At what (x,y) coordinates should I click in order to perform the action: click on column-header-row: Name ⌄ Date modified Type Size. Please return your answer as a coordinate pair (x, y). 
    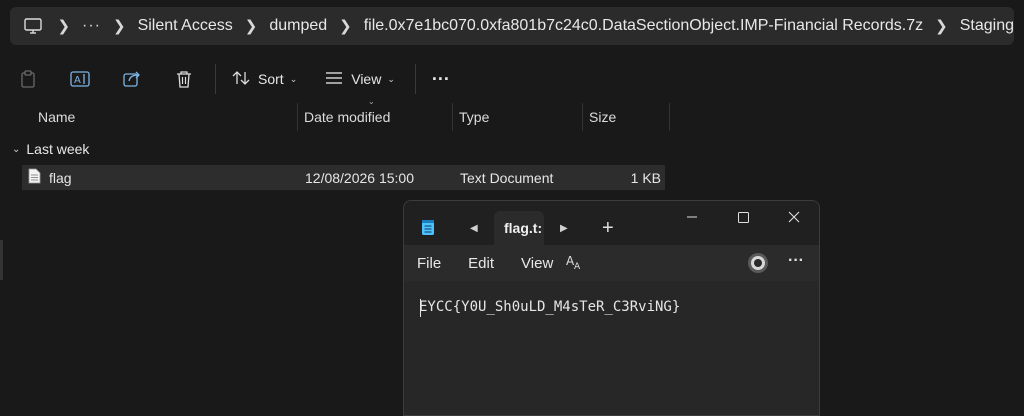
    Looking at the image, I should click on (335, 114).